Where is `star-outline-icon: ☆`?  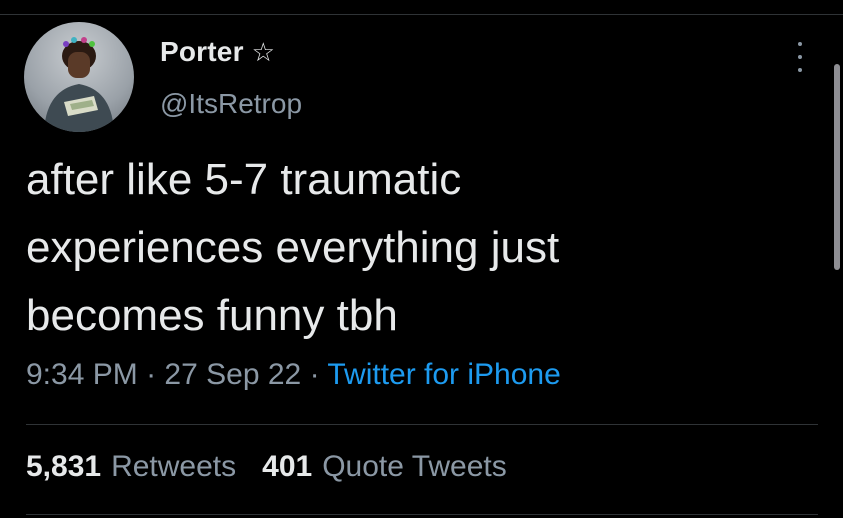 star-outline-icon: ☆ is located at coordinates (263, 52).